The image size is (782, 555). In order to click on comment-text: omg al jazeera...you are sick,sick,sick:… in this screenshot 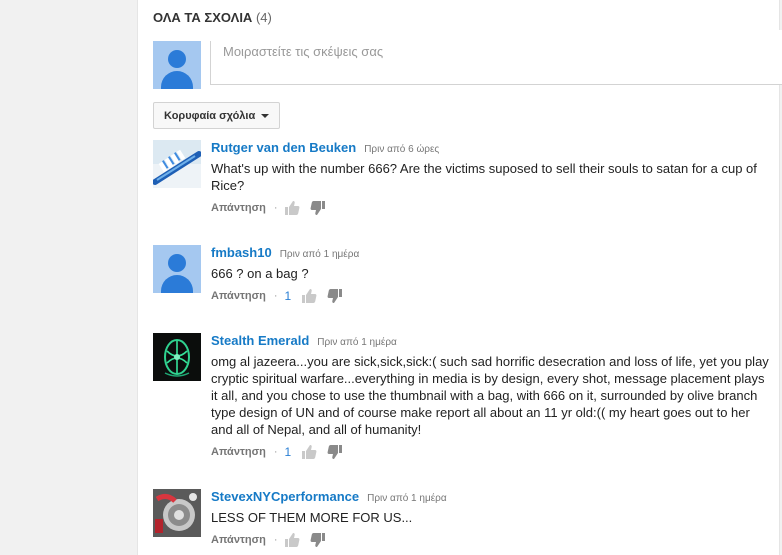, I will do `click(490, 395)`.